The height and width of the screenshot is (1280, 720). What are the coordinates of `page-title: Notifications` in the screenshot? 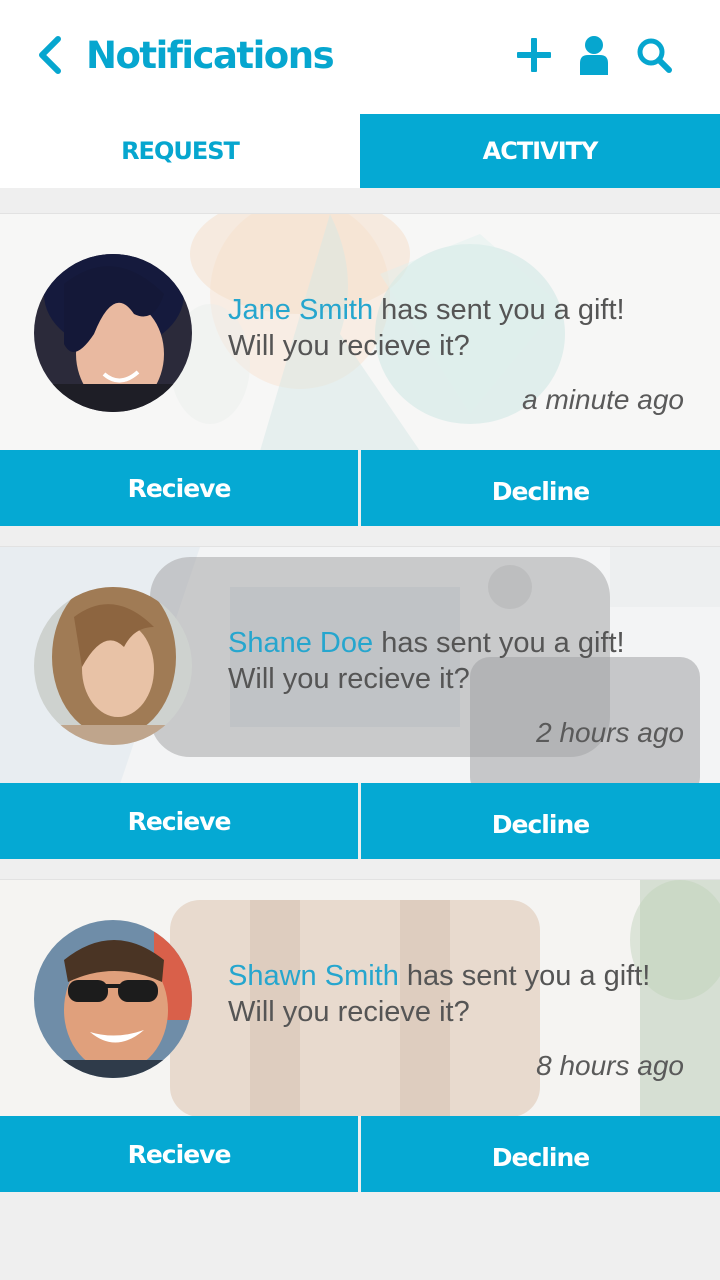 It's located at (210, 55).